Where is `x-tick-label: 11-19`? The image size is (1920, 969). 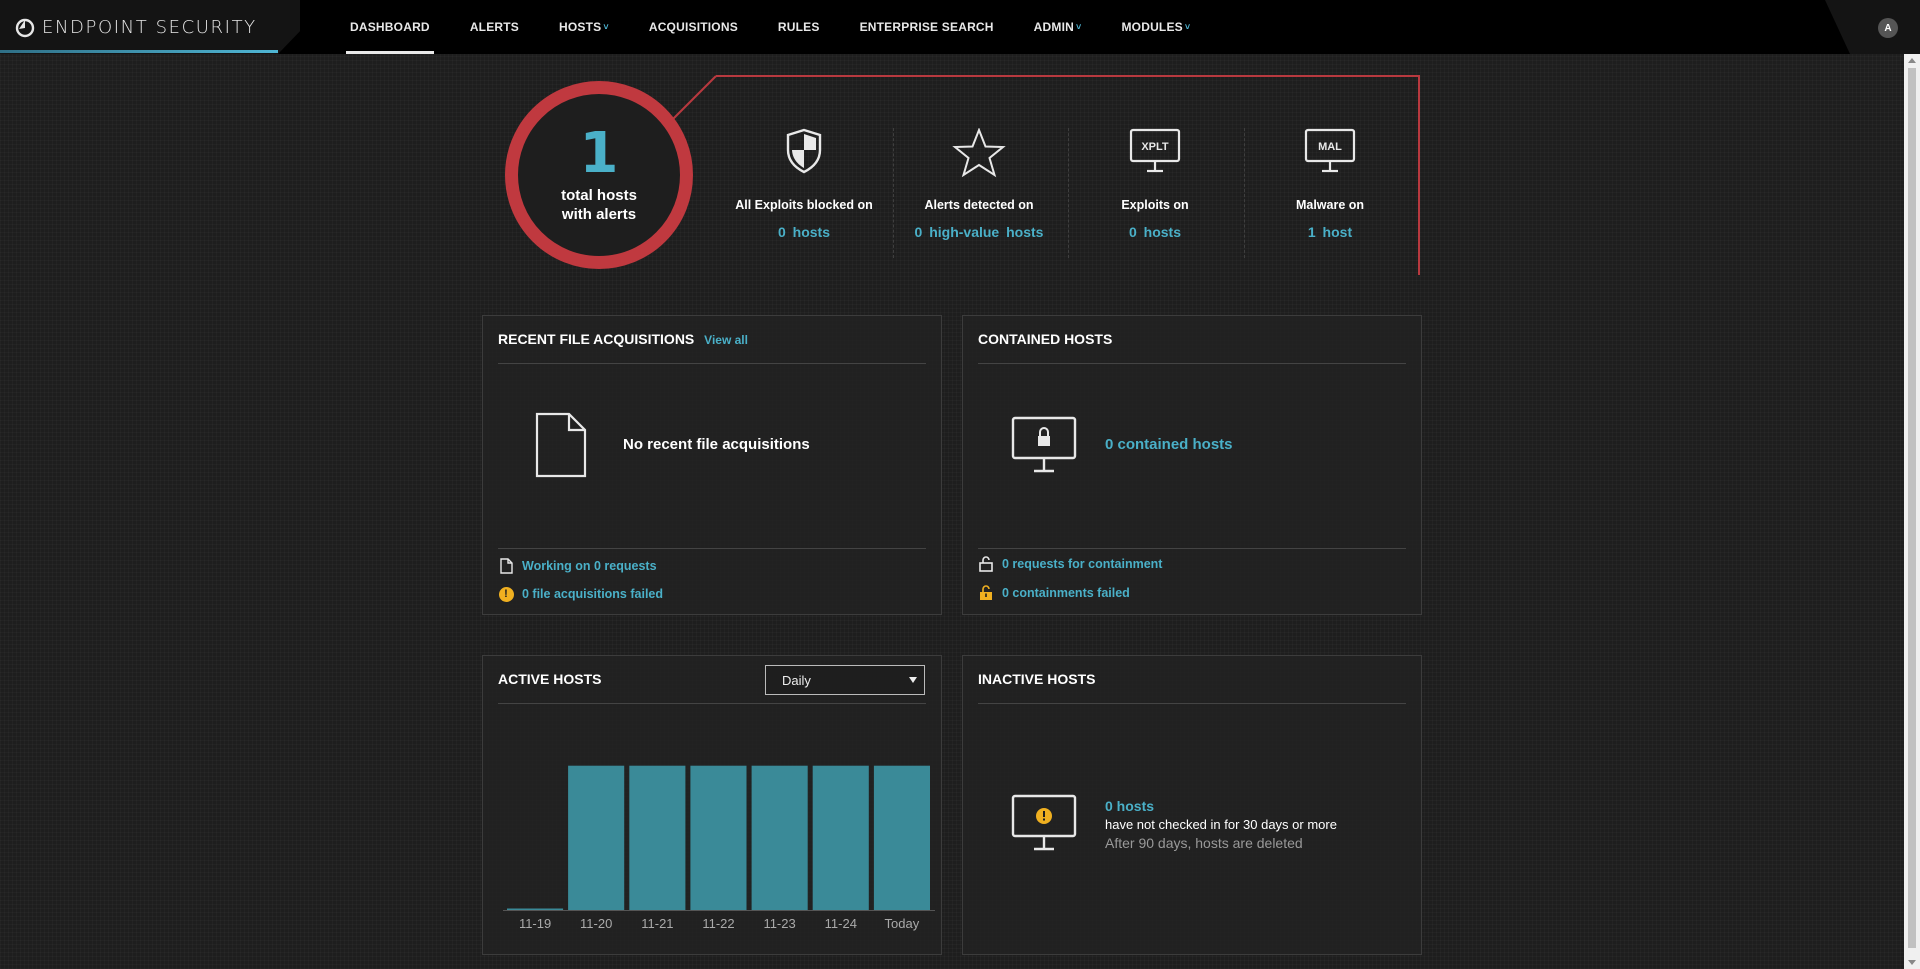
x-tick-label: 11-19 is located at coordinates (535, 923).